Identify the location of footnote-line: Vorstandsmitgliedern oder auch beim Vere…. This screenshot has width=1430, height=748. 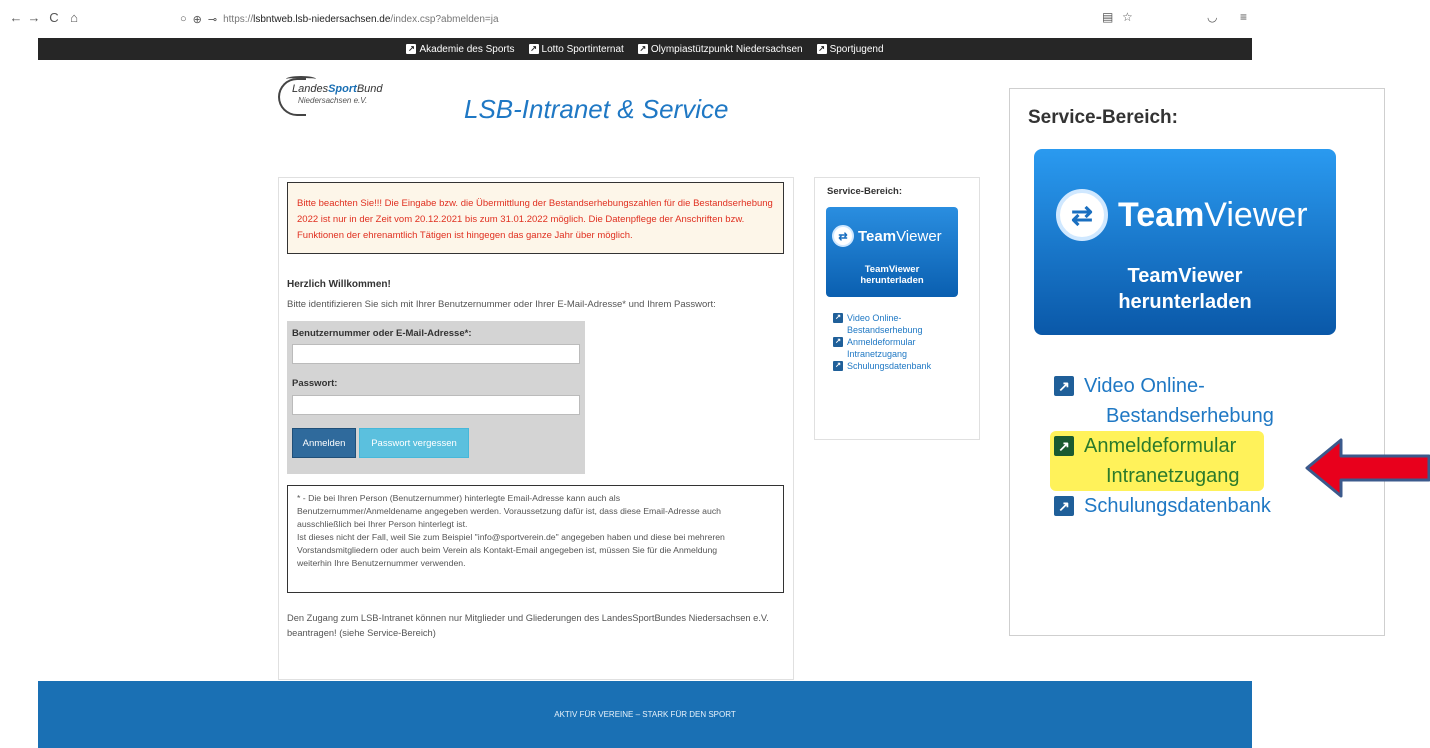
(507, 550).